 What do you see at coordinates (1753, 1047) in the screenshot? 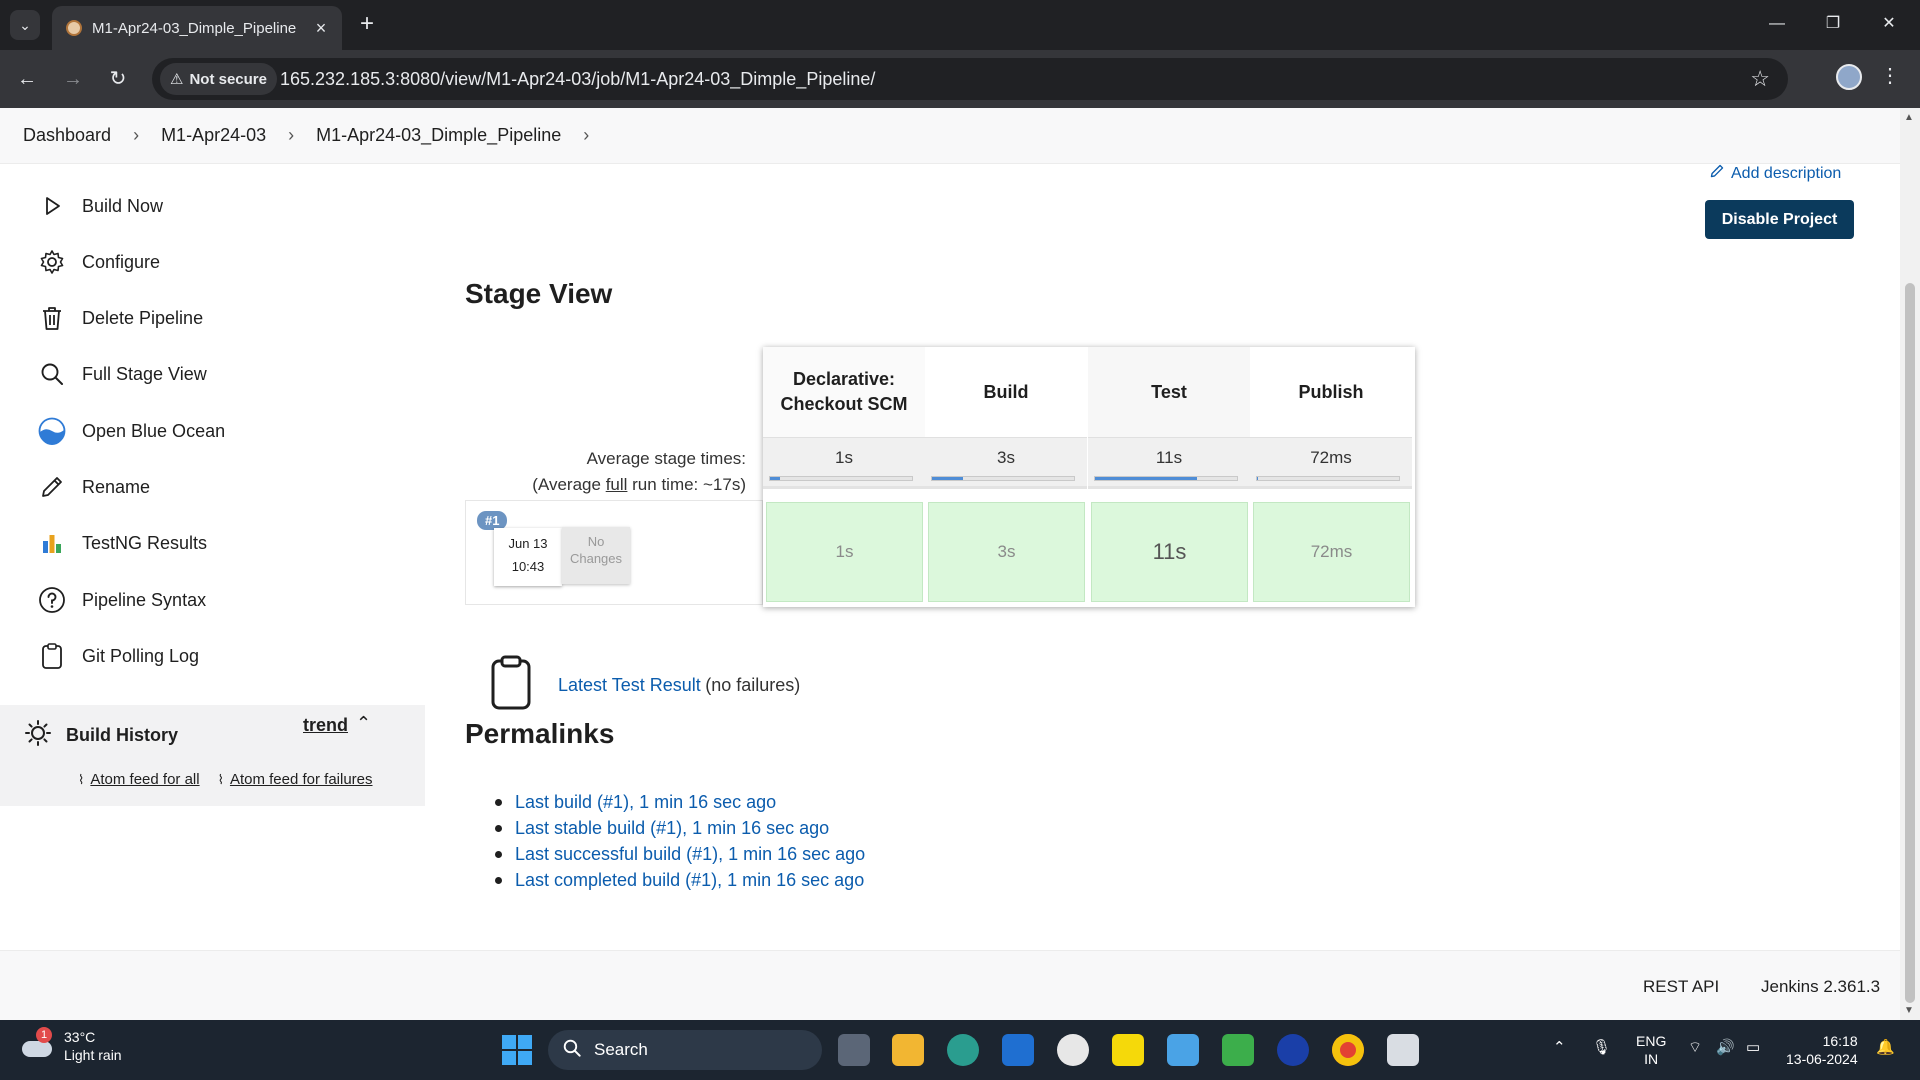
I see `battery-icon: ▭` at bounding box center [1753, 1047].